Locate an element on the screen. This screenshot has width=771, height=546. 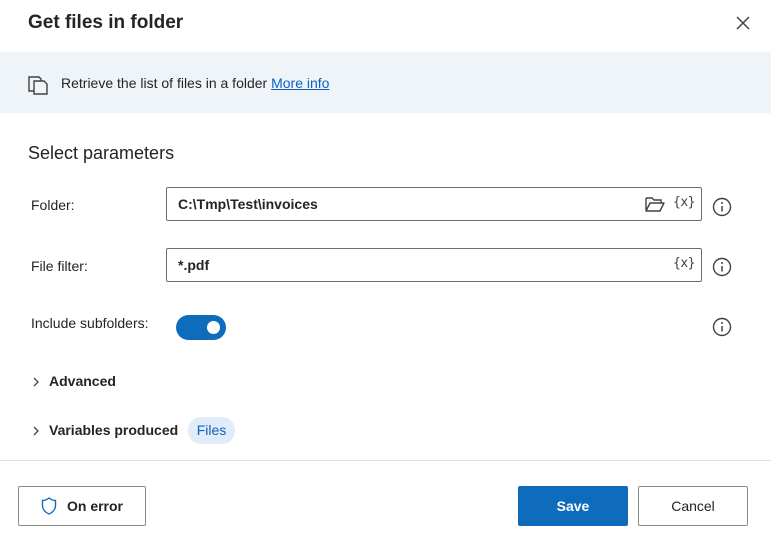
file-filter-value: *.pdf is located at coordinates (194, 265).